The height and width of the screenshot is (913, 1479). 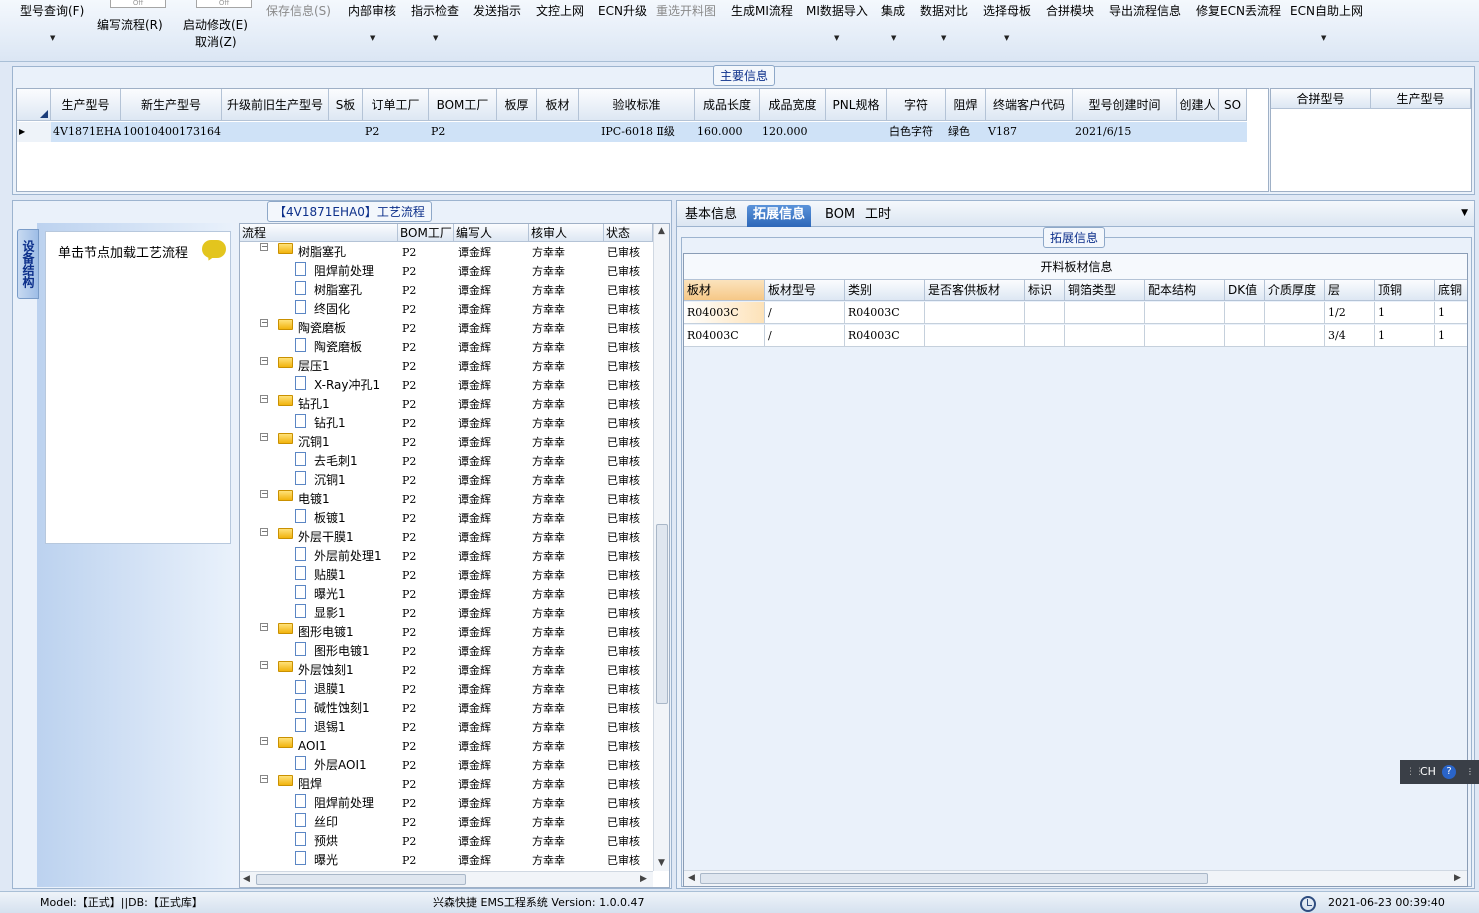 What do you see at coordinates (346, 105) in the screenshot?
I see `main-grid-header: S板` at bounding box center [346, 105].